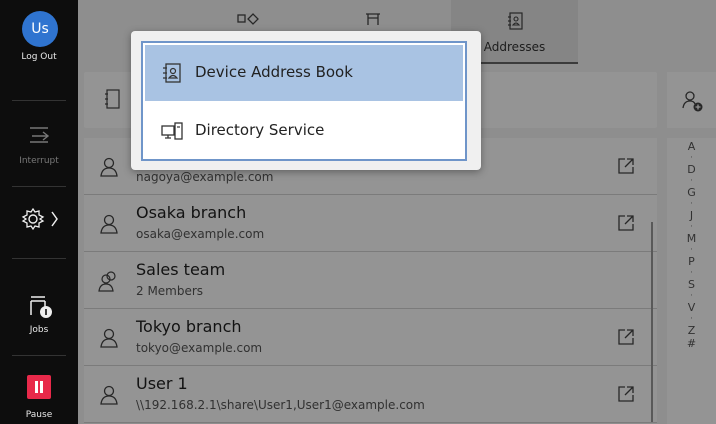  I want to click on interrupt-label: Interrupt, so click(39, 161).